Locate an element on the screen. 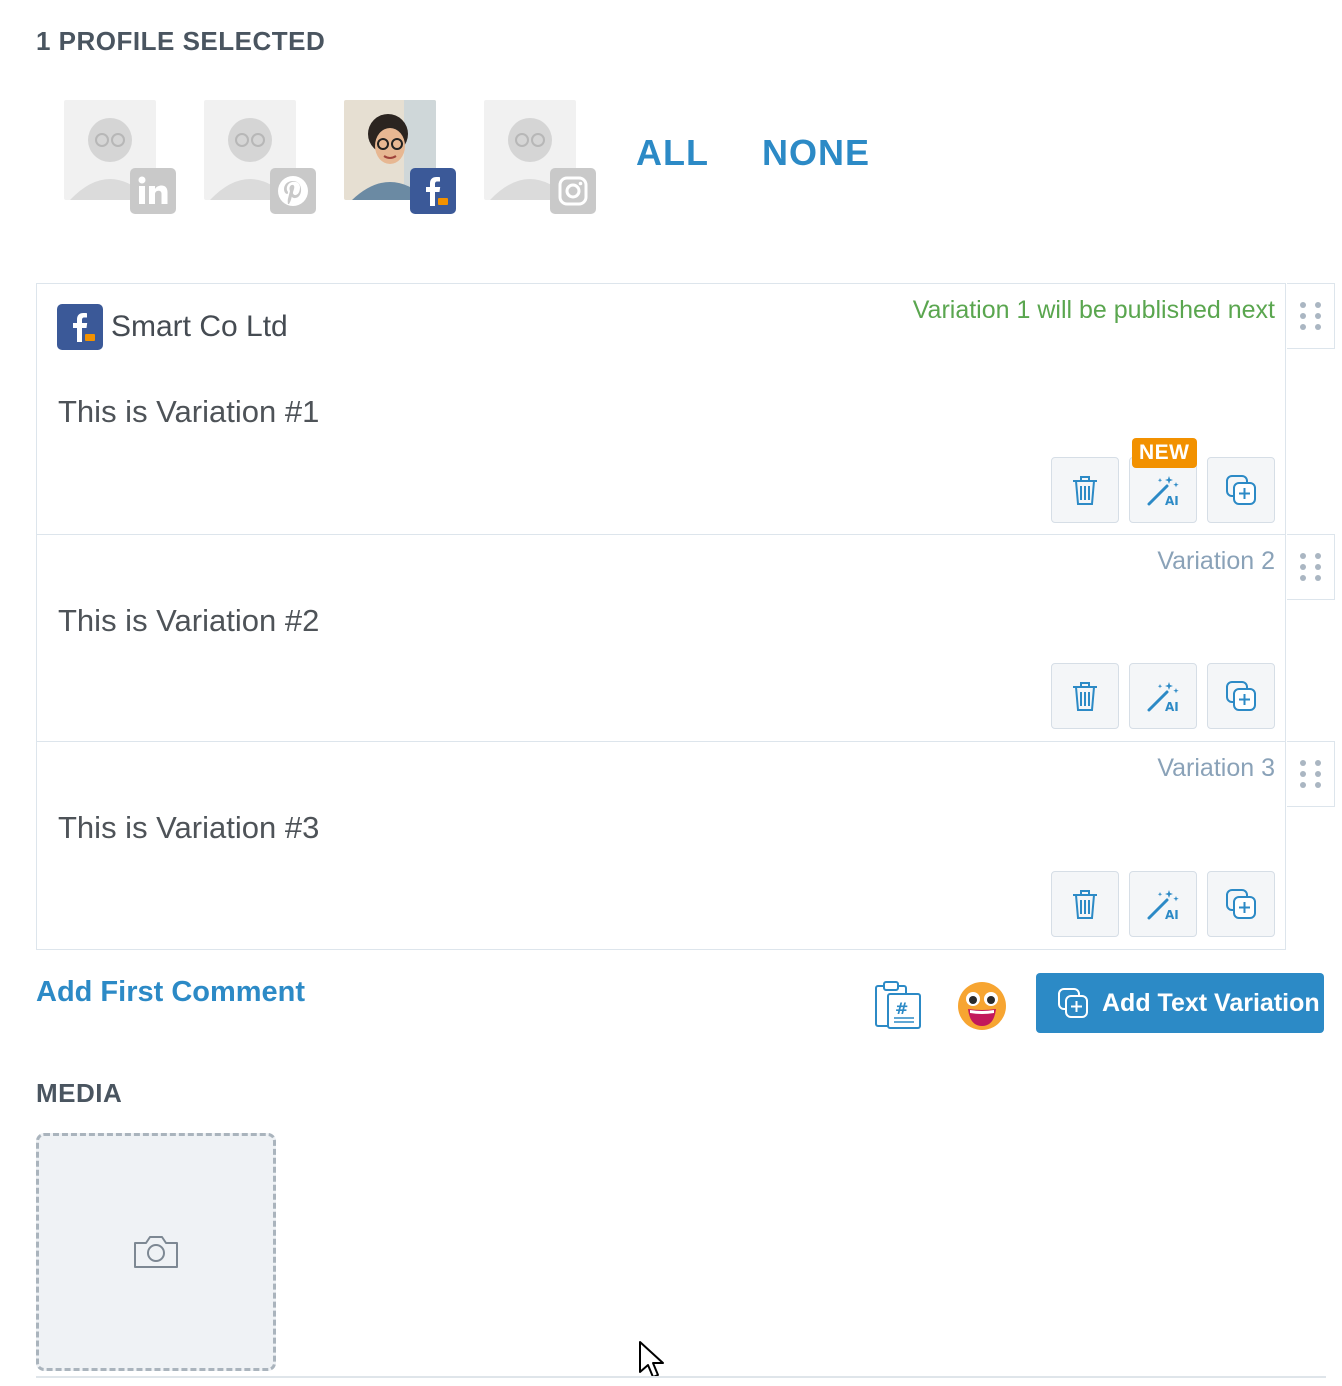 The height and width of the screenshot is (1386, 1342). profile-instagram is located at coordinates (536, 161).